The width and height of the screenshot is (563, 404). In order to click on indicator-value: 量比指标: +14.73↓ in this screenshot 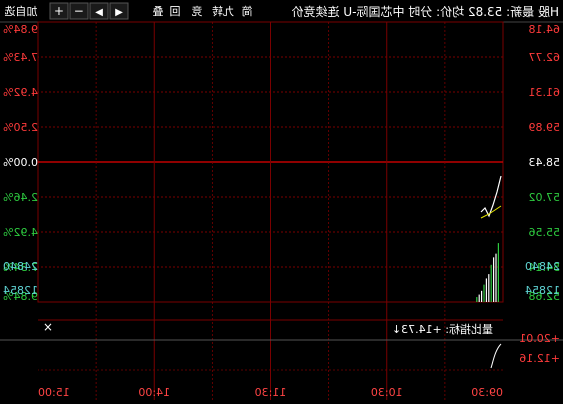, I will do `click(442, 329)`.